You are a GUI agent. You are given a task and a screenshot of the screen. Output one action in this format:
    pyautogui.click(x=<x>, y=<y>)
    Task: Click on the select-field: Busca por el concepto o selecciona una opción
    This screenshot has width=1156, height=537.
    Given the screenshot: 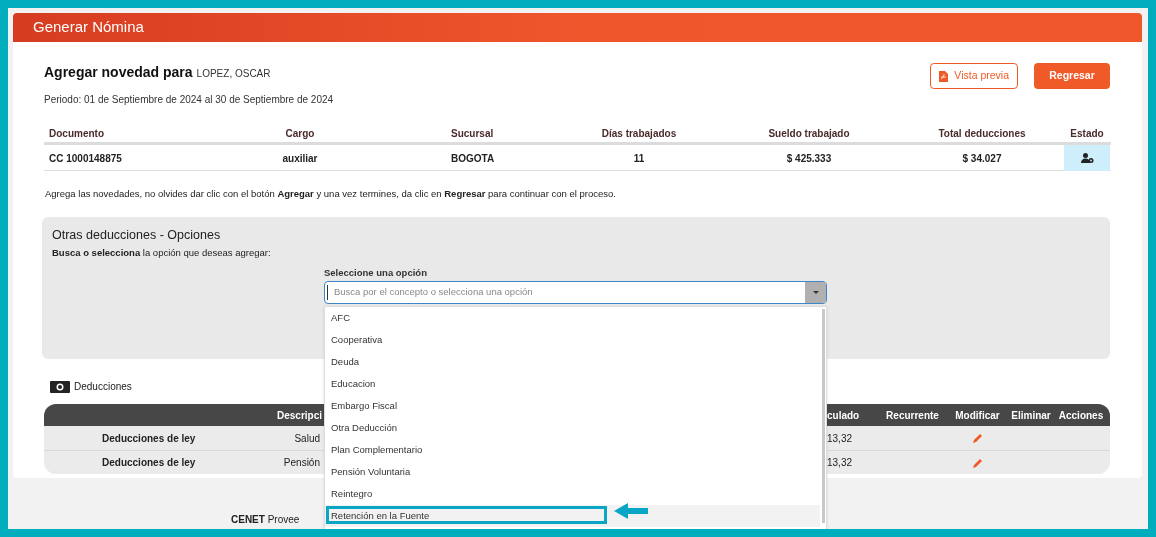 What is the action you would take?
    pyautogui.click(x=575, y=292)
    